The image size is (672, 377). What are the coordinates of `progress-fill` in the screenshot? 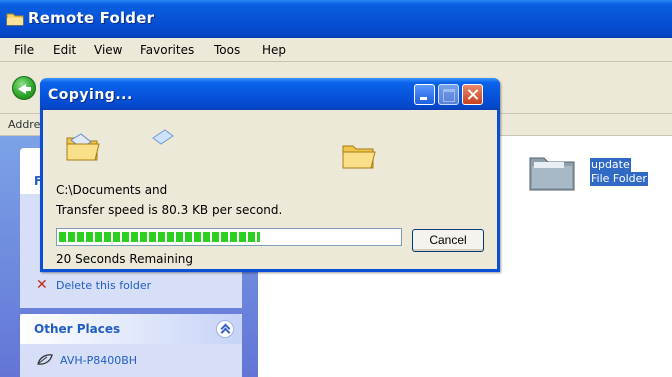 It's located at (159, 237).